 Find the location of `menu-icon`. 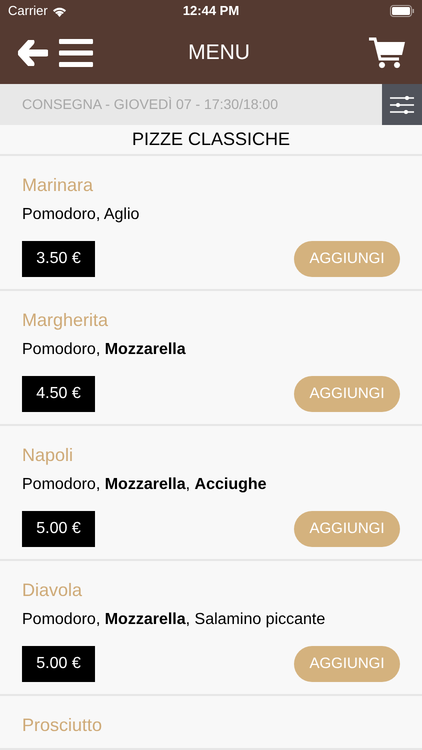

menu-icon is located at coordinates (76, 53).